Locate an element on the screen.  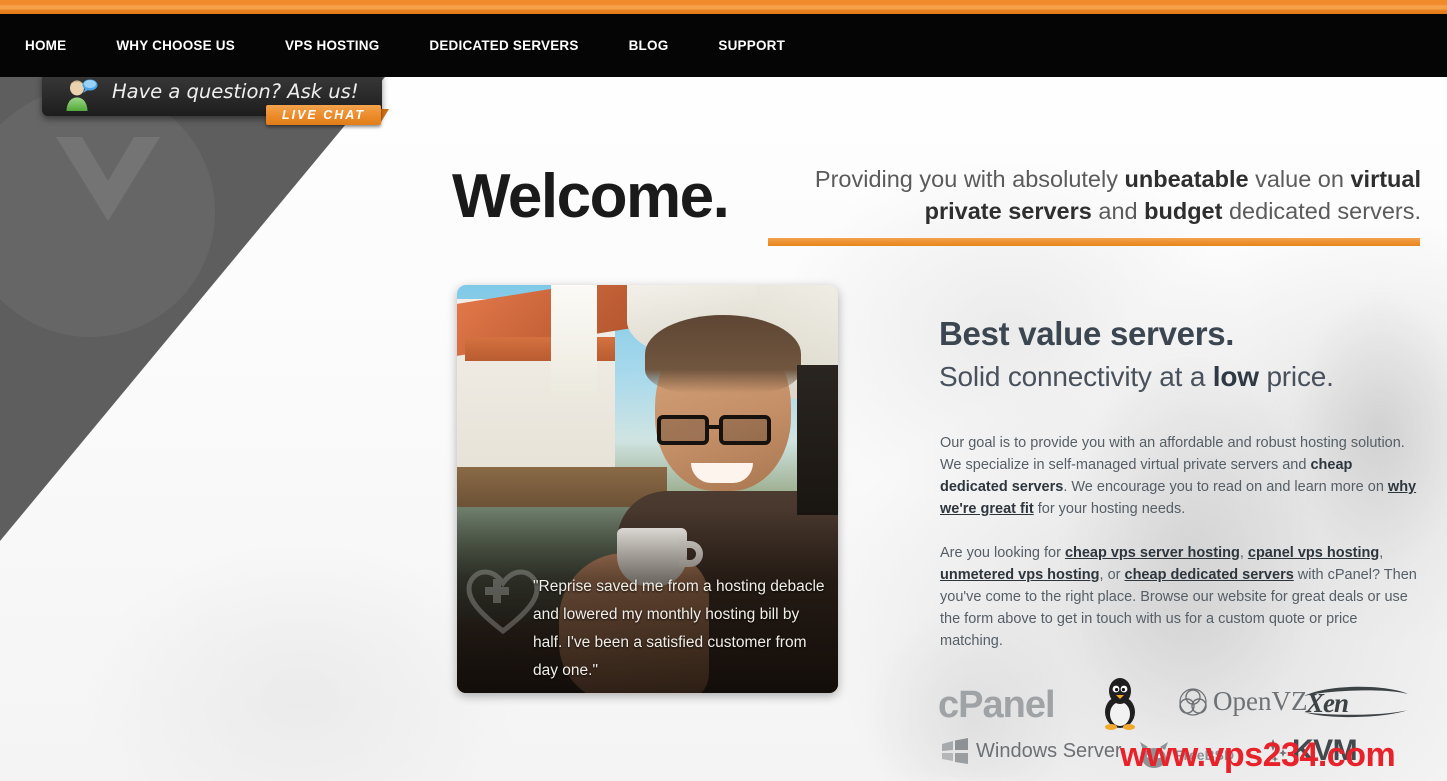
linux-tux-penguin-icon is located at coordinates (1120, 704).